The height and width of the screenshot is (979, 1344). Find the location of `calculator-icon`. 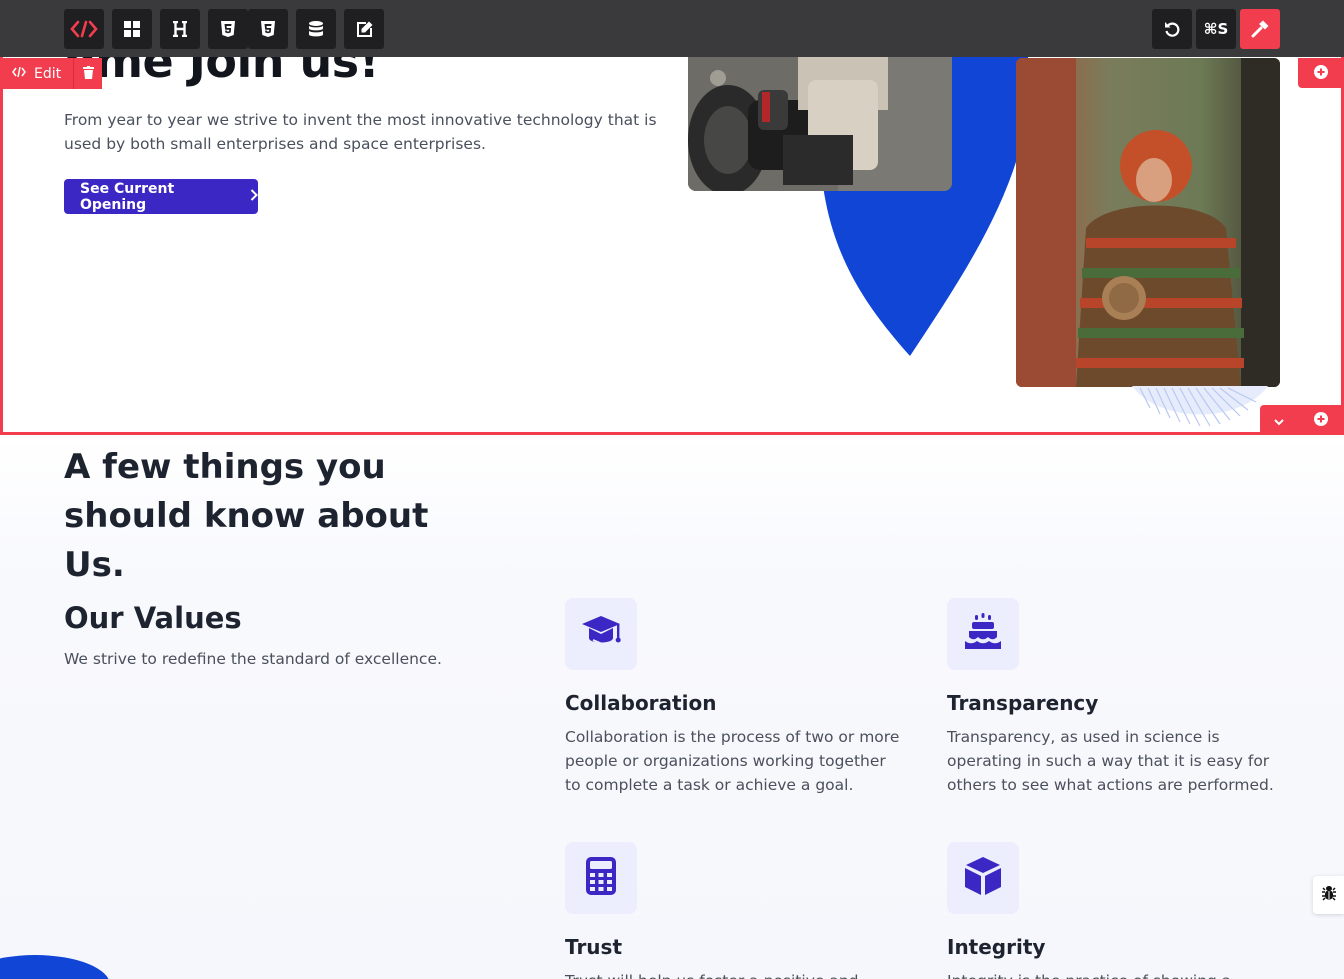

calculator-icon is located at coordinates (601, 878).